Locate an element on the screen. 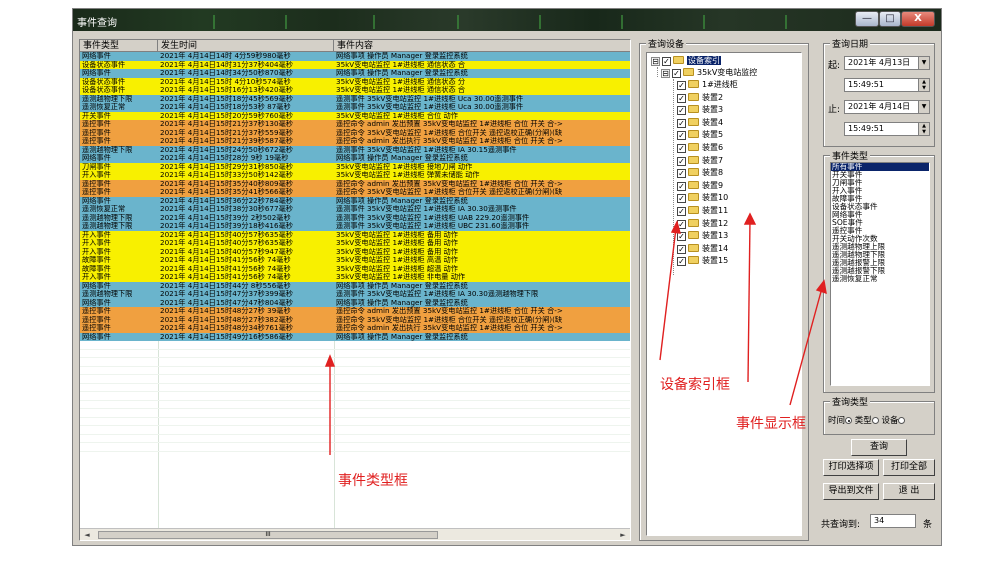 Image resolution: width=1001 pixels, height=564 pixels. device-index-arrow-left is located at coordinates (668, 294).